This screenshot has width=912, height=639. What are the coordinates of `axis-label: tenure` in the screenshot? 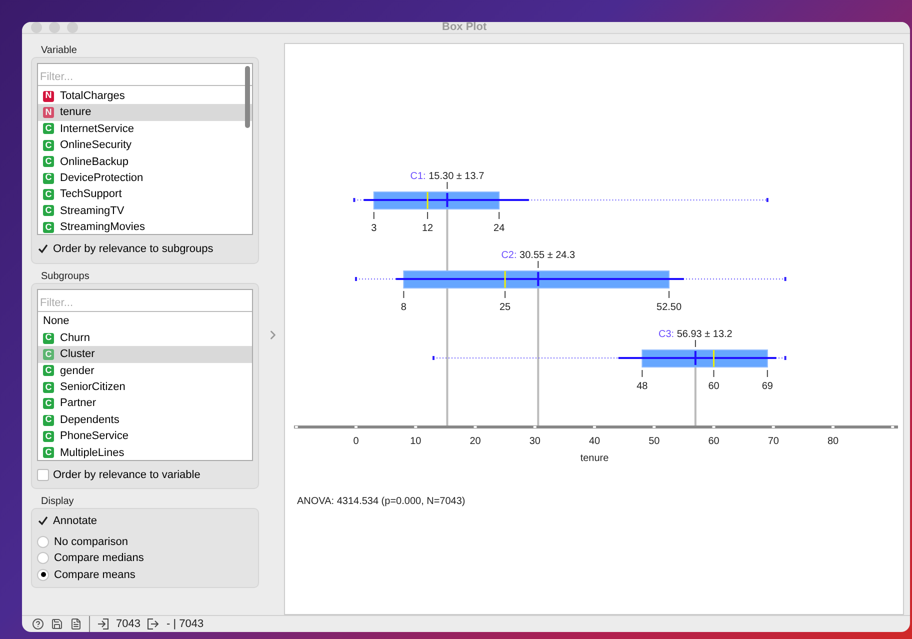 It's located at (594, 458).